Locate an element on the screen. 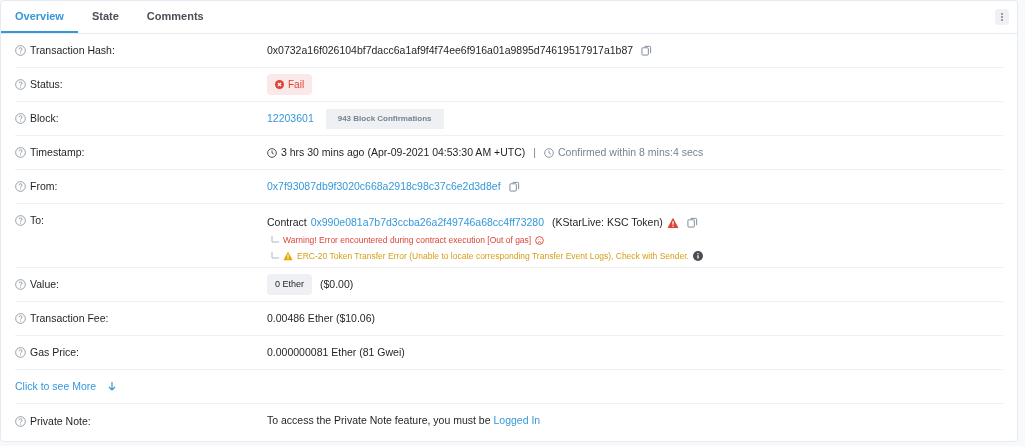 The image size is (1025, 446). see-more-link: Click to see More is located at coordinates (66, 386).